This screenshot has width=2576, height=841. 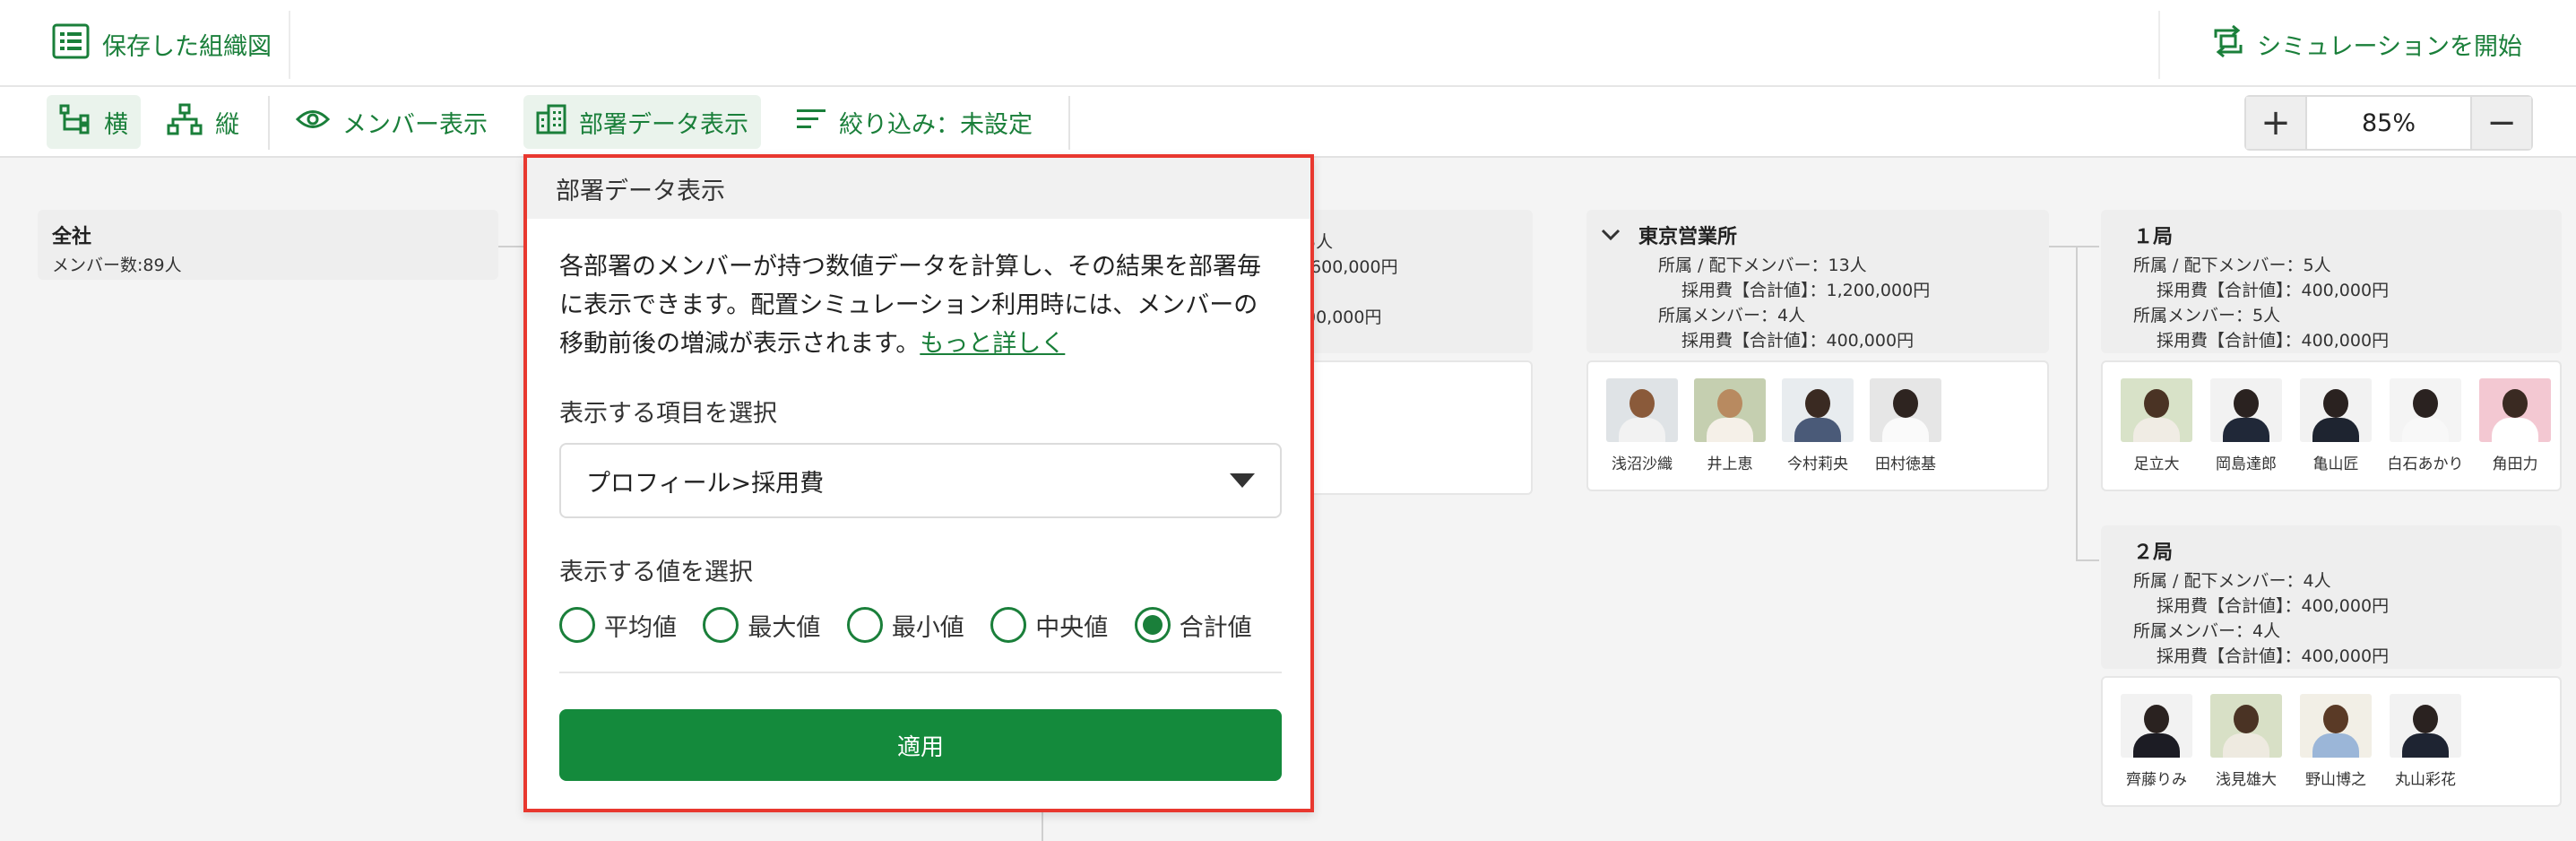 What do you see at coordinates (1072, 627) in the screenshot?
I see `radio-label: 中央値` at bounding box center [1072, 627].